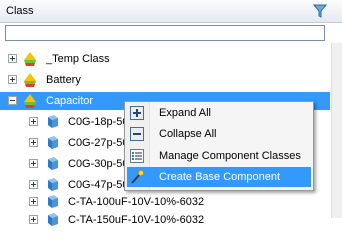 This screenshot has width=342, height=240. I want to click on menu-item-label: Create Base Component, so click(220, 177).